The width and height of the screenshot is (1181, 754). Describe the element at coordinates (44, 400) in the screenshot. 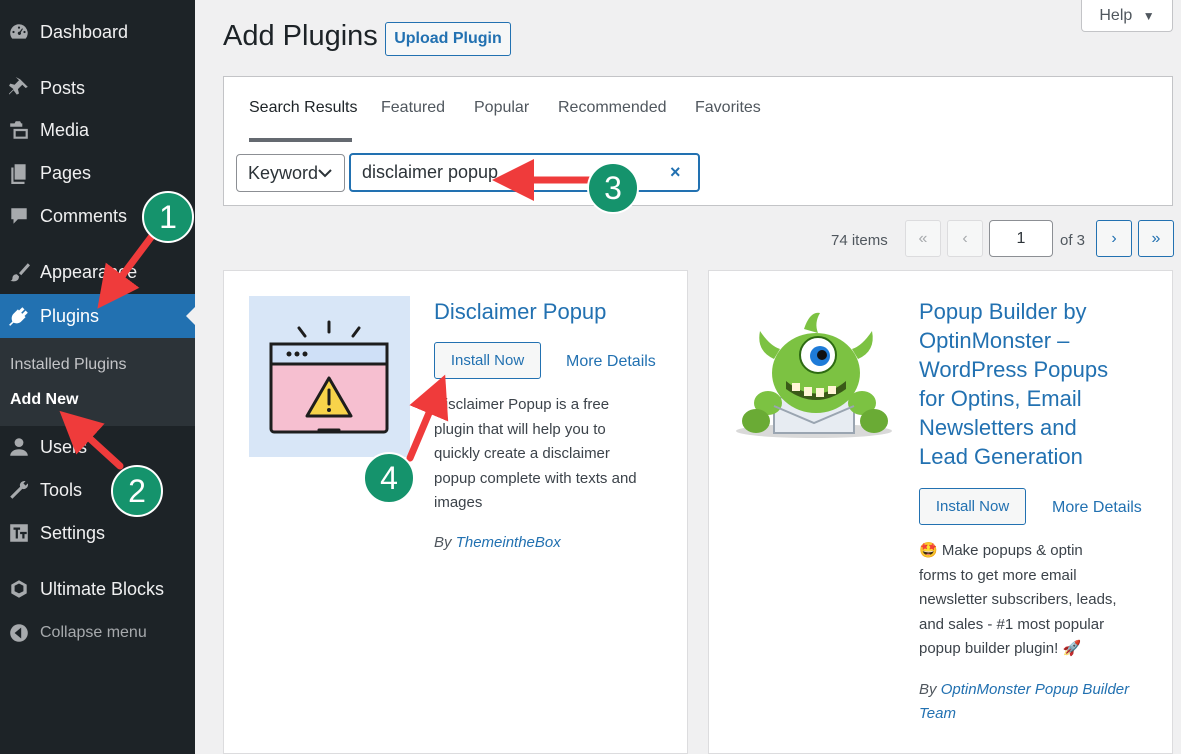

I see `submenu-add-new: Add New` at that location.